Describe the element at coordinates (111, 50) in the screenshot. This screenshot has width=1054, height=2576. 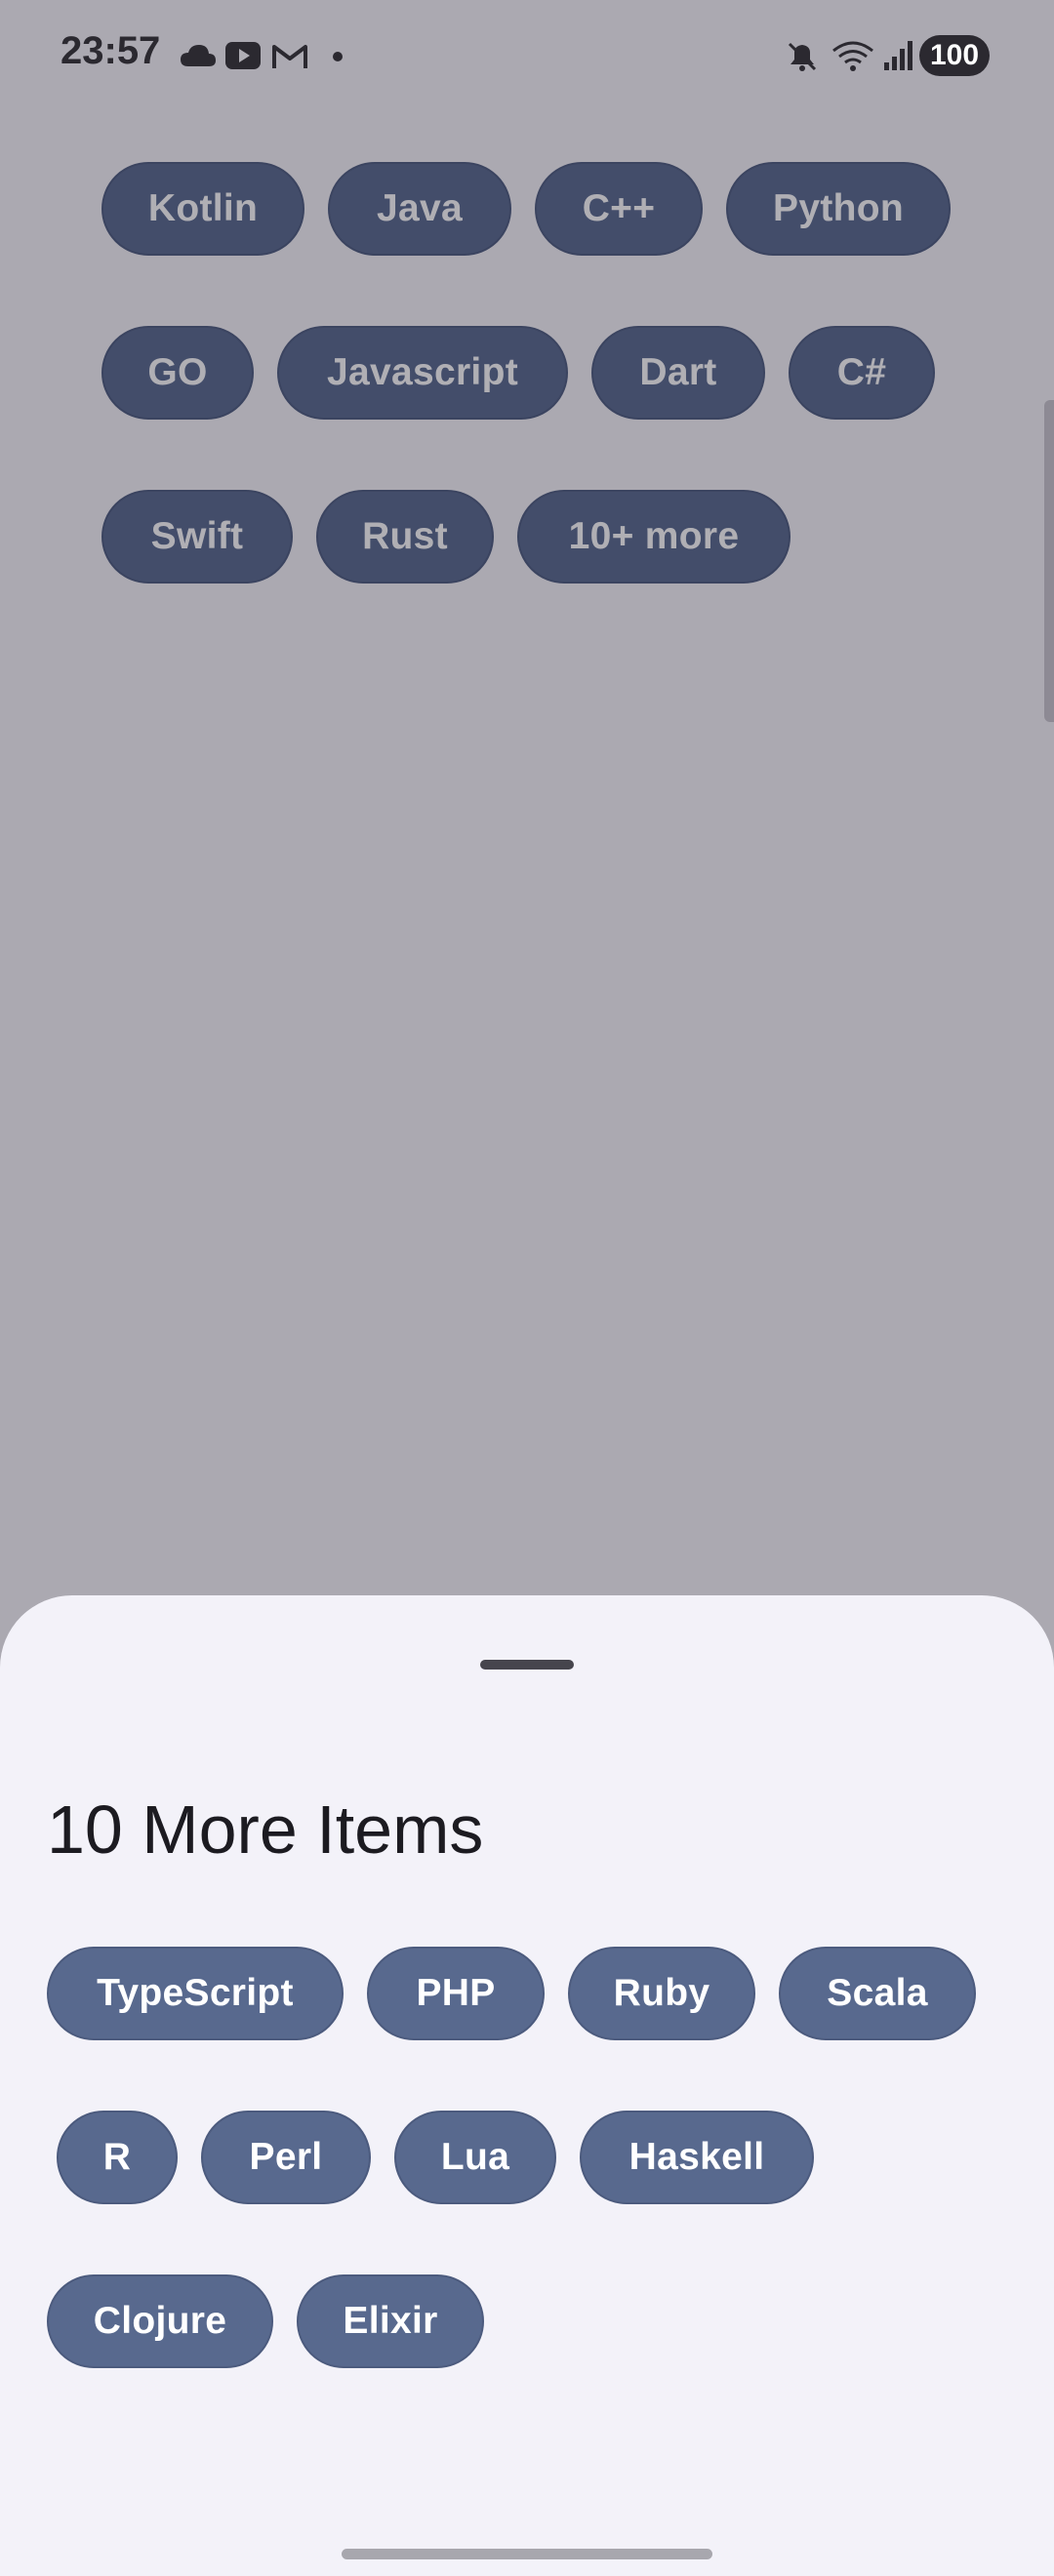
I see `status-time: 23:57` at that location.